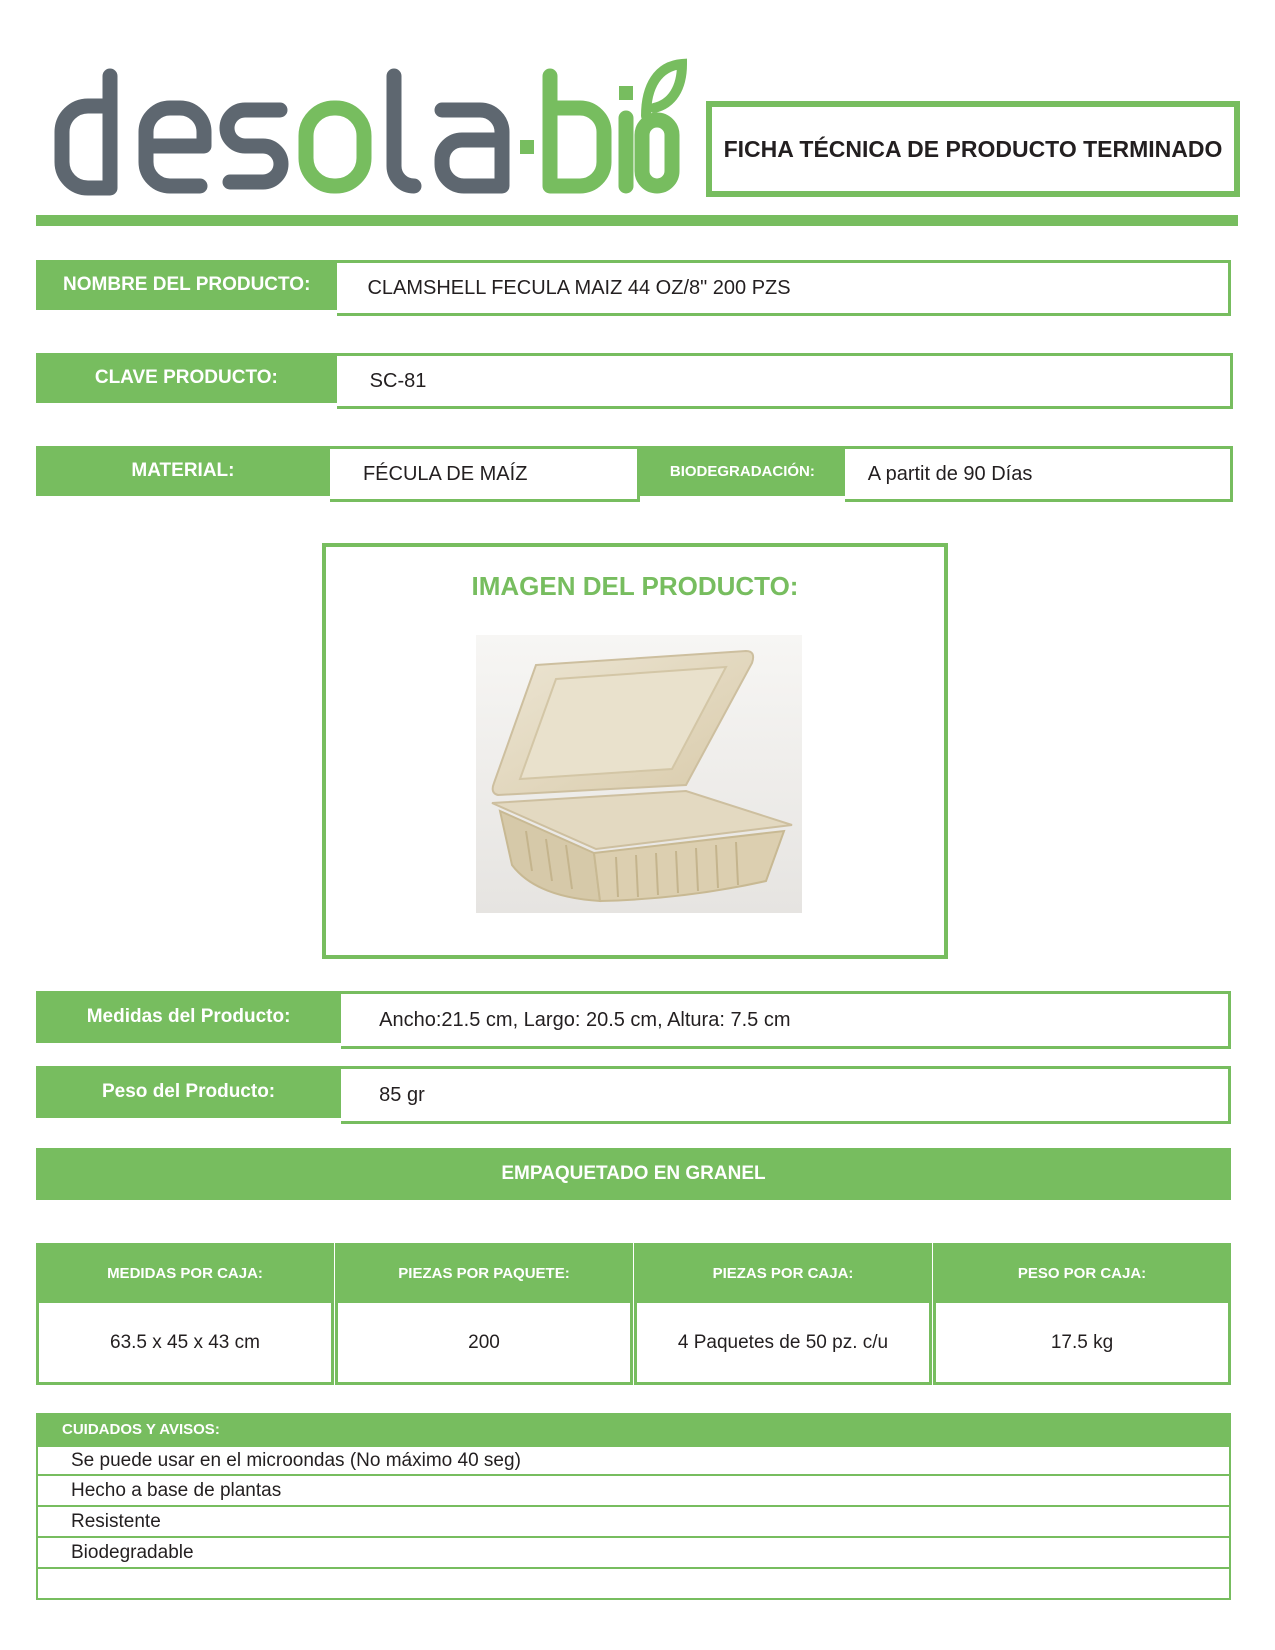  I want to click on care-item, so click(633, 1584).